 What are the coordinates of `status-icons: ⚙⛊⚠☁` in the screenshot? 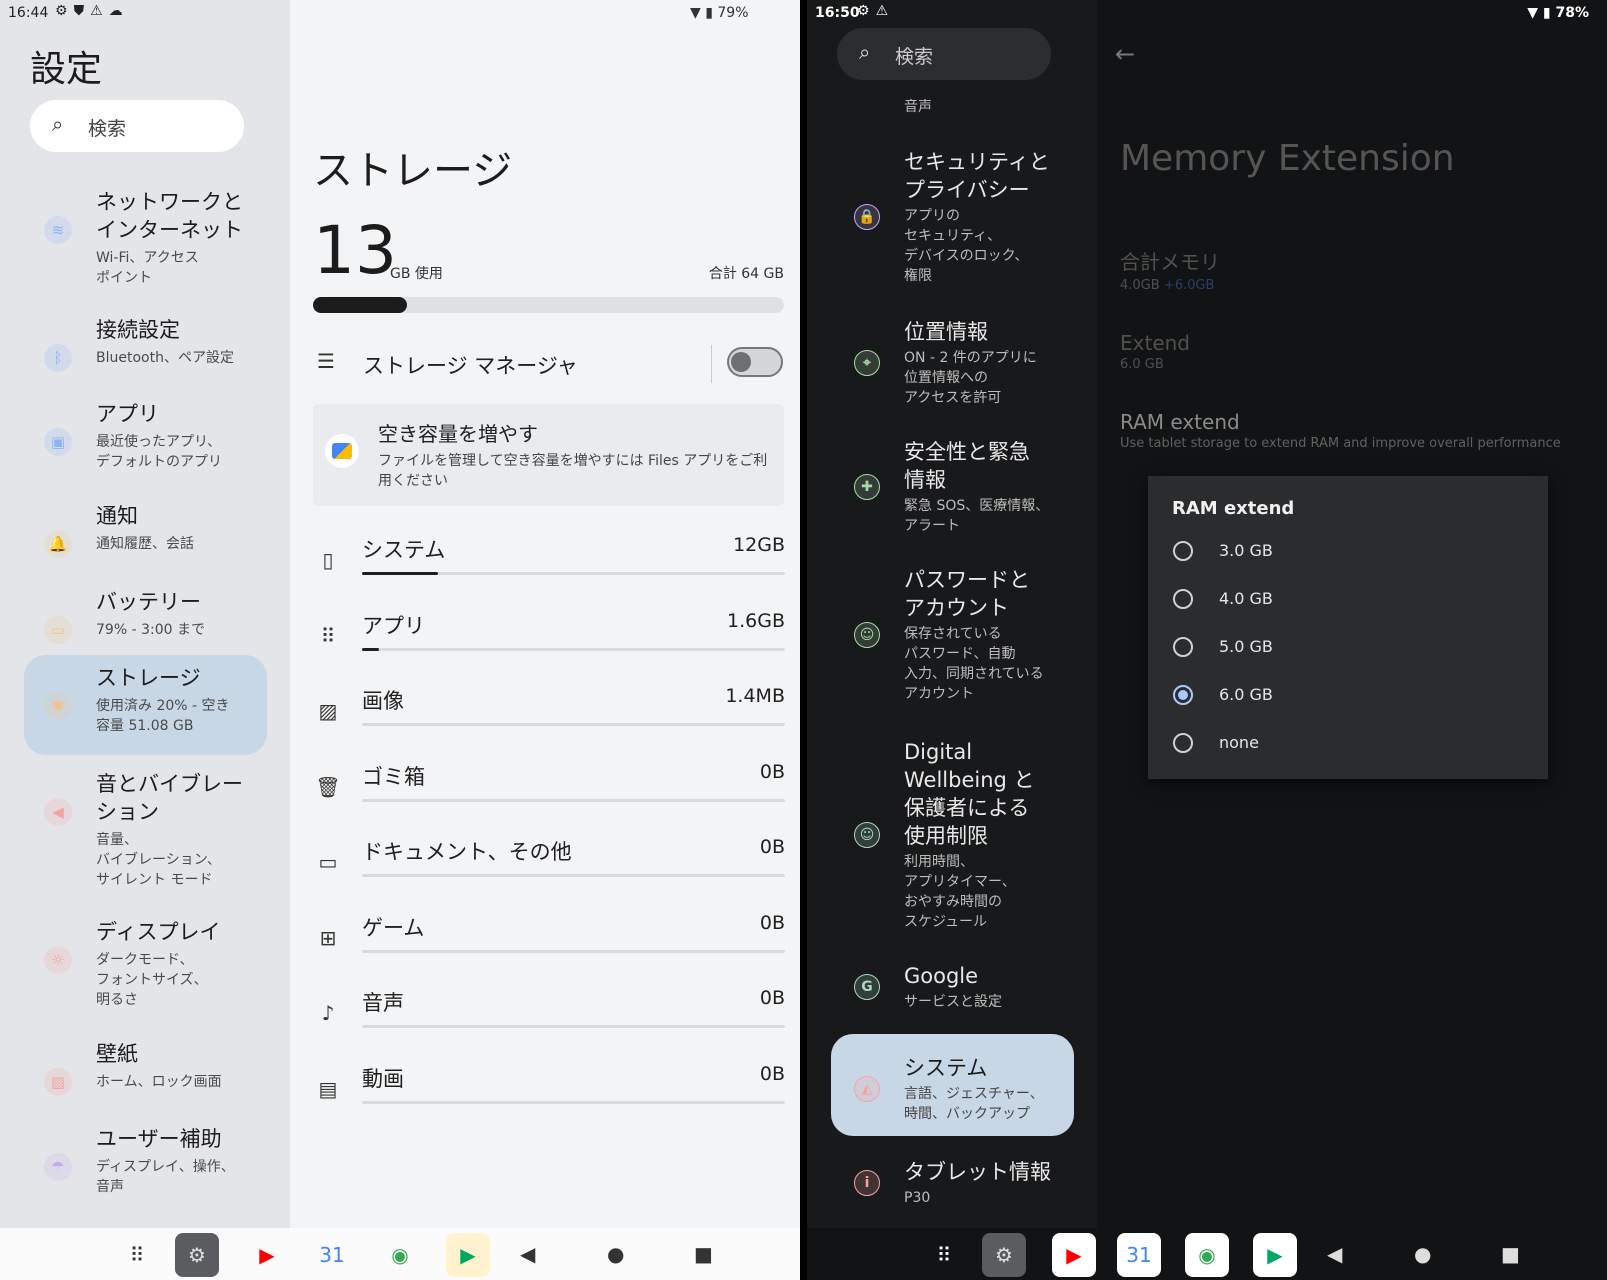 It's located at (92, 11).